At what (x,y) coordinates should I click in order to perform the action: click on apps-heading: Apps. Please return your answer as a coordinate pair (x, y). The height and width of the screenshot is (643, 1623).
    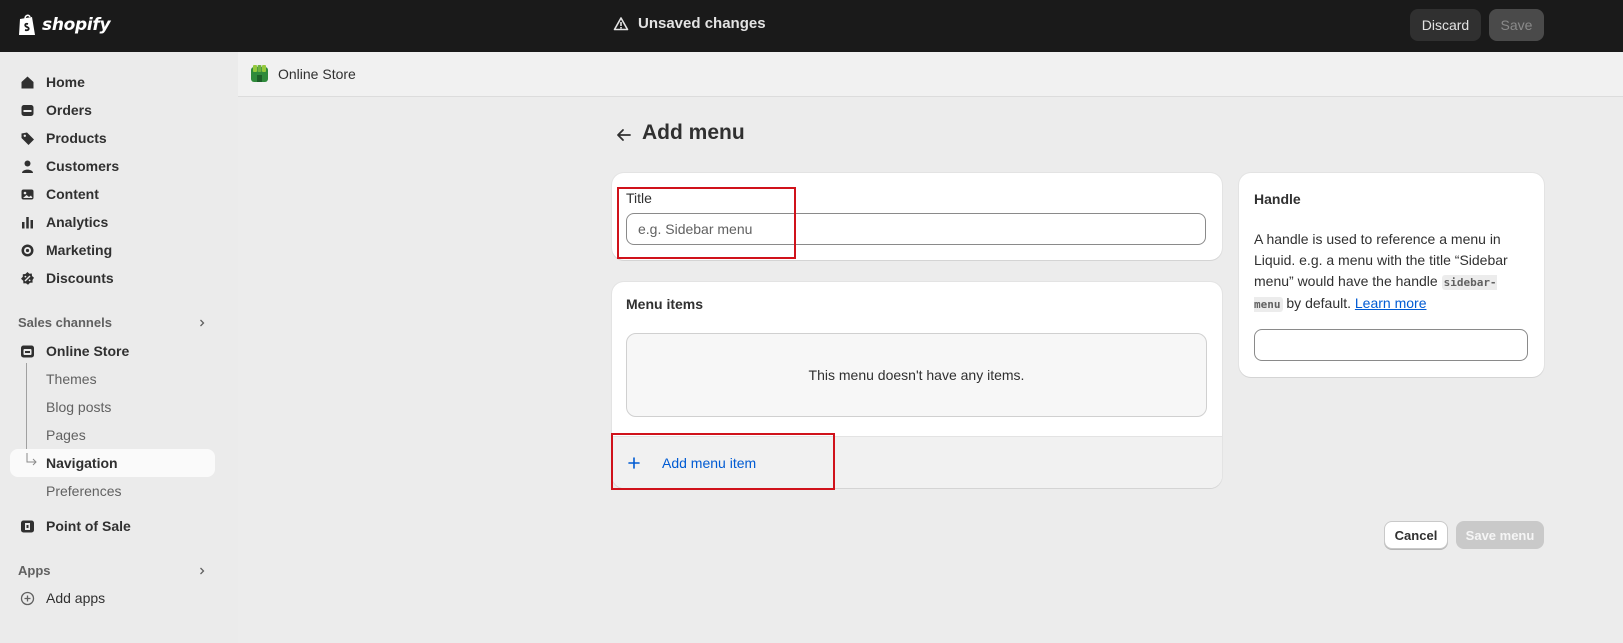
    Looking at the image, I should click on (34, 570).